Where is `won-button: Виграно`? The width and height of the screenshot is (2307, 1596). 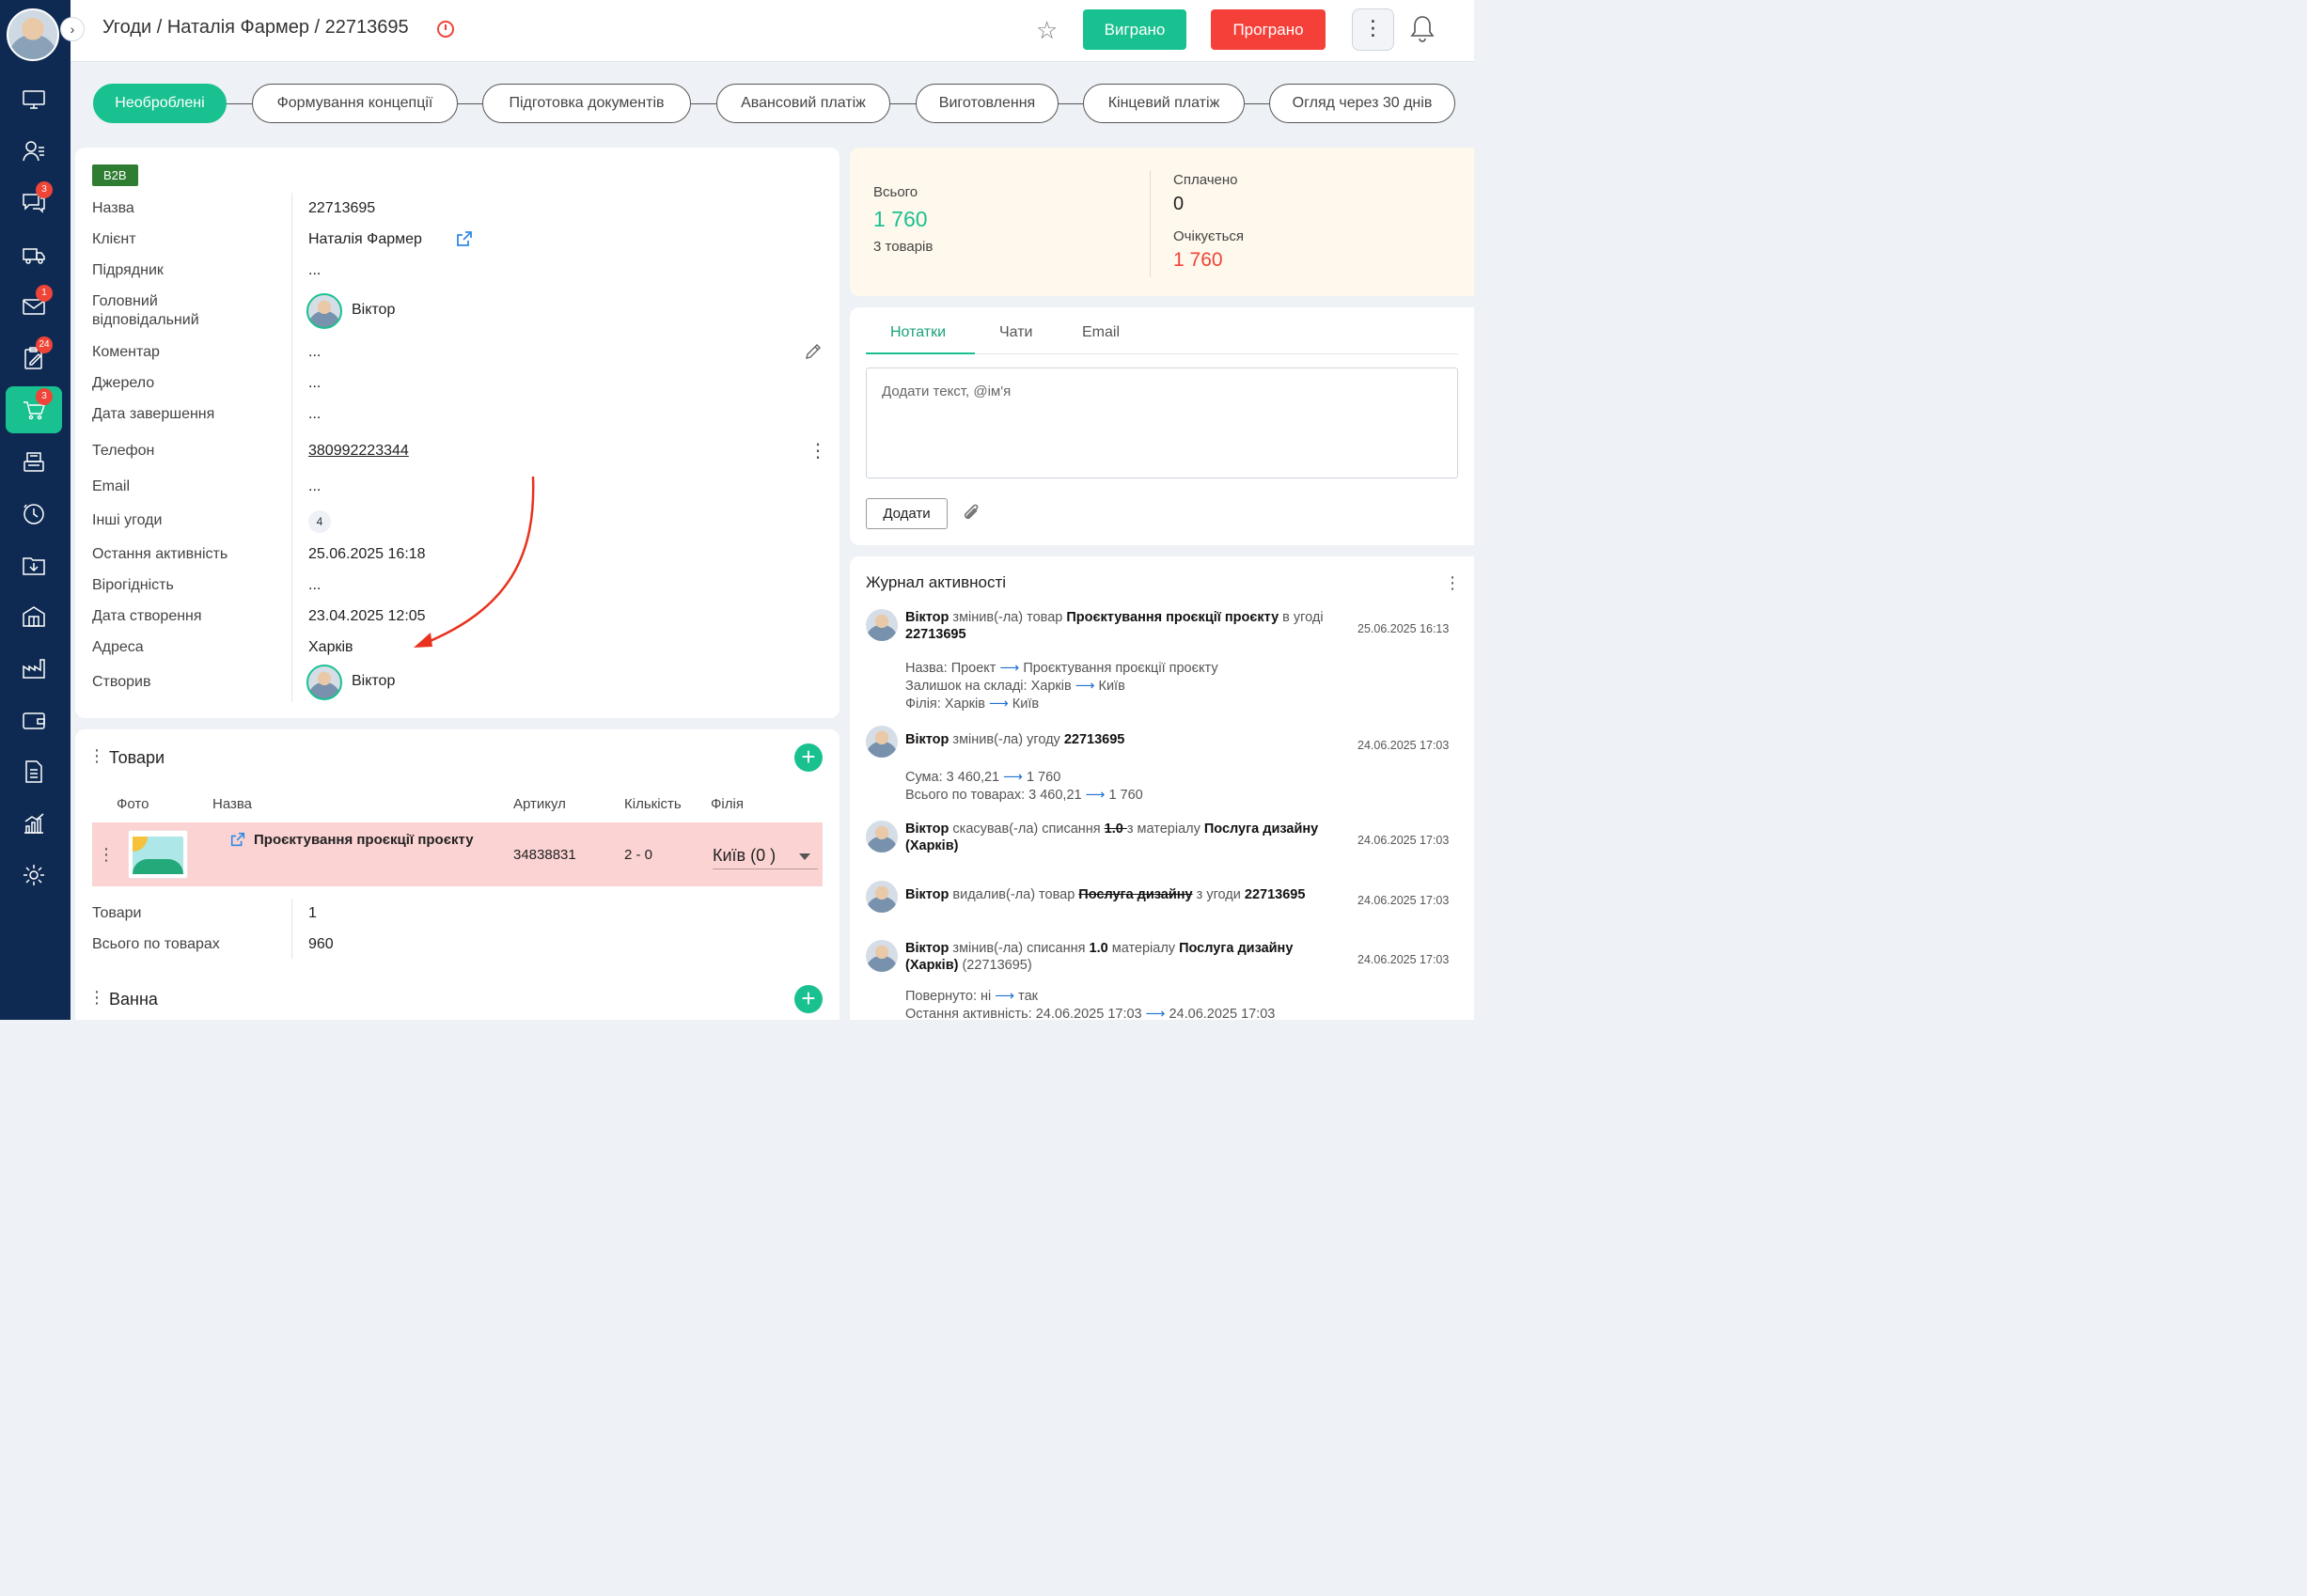
won-button: Виграно is located at coordinates (1134, 29).